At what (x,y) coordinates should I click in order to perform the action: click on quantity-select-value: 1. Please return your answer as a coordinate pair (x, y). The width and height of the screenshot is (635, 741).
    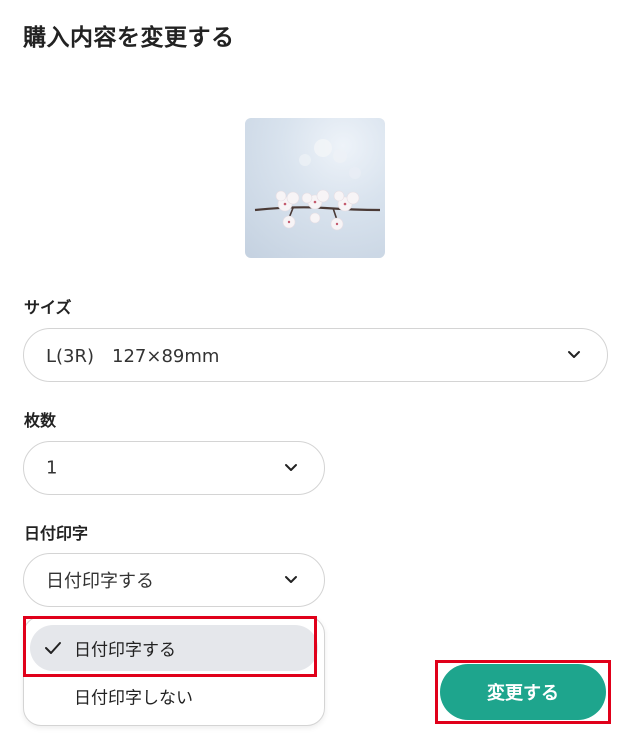
    Looking at the image, I should click on (52, 468).